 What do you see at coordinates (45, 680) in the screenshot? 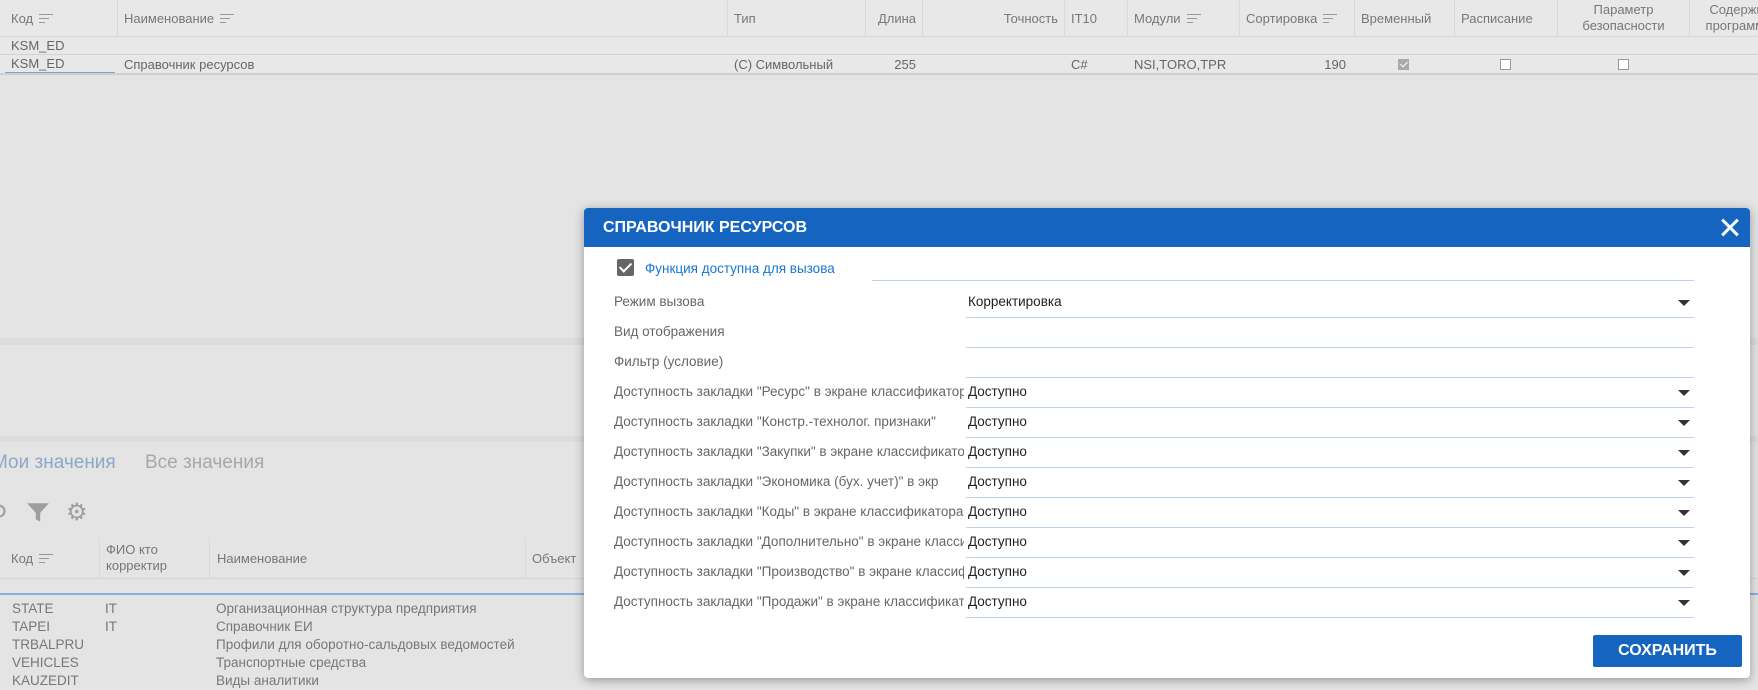
I see `cell-code: KAUZEDIT` at bounding box center [45, 680].